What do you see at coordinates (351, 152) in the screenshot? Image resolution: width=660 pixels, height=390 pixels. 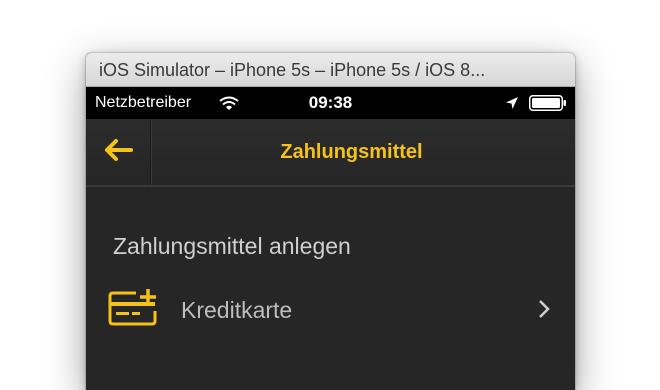 I see `nav-title: Zahlungsmittel` at bounding box center [351, 152].